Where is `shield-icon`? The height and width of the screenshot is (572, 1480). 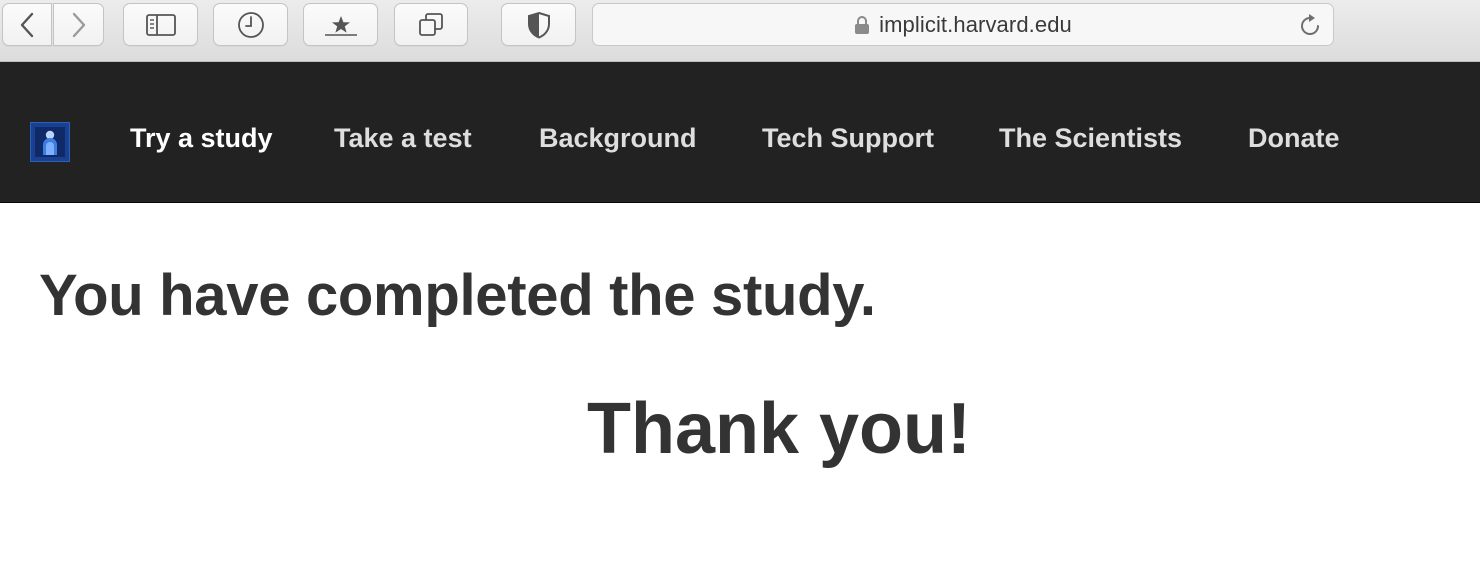 shield-icon is located at coordinates (539, 25).